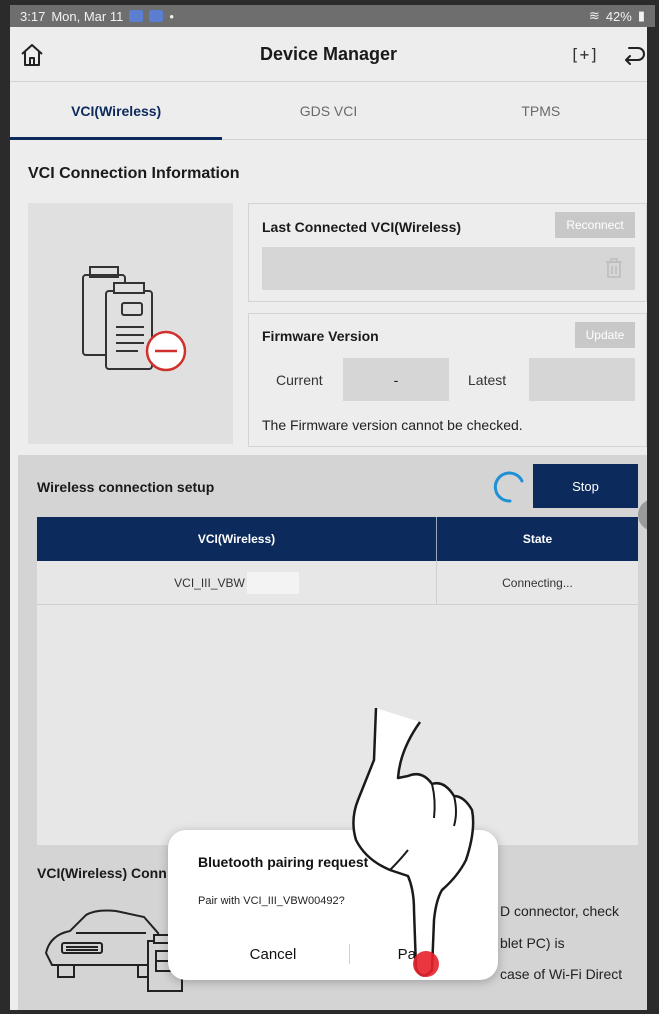  What do you see at coordinates (561, 974) in the screenshot?
I see `guide-text-3: case of Wi-Fi Direct` at bounding box center [561, 974].